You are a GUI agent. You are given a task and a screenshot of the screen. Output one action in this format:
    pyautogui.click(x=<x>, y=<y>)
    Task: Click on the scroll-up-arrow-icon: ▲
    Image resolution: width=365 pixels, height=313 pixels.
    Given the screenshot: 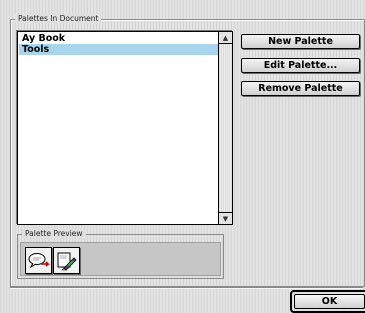 What is the action you would take?
    pyautogui.click(x=225, y=38)
    